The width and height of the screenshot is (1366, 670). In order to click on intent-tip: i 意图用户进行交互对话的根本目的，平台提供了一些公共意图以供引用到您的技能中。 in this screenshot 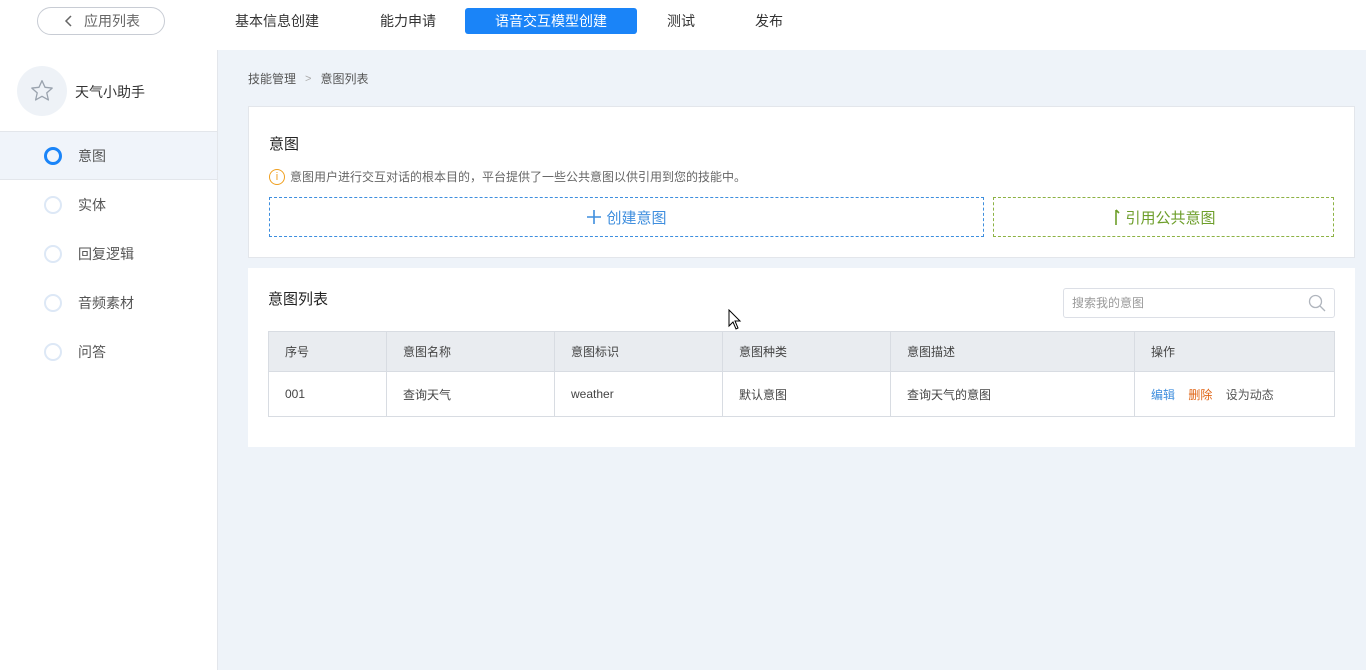, I will do `click(507, 176)`.